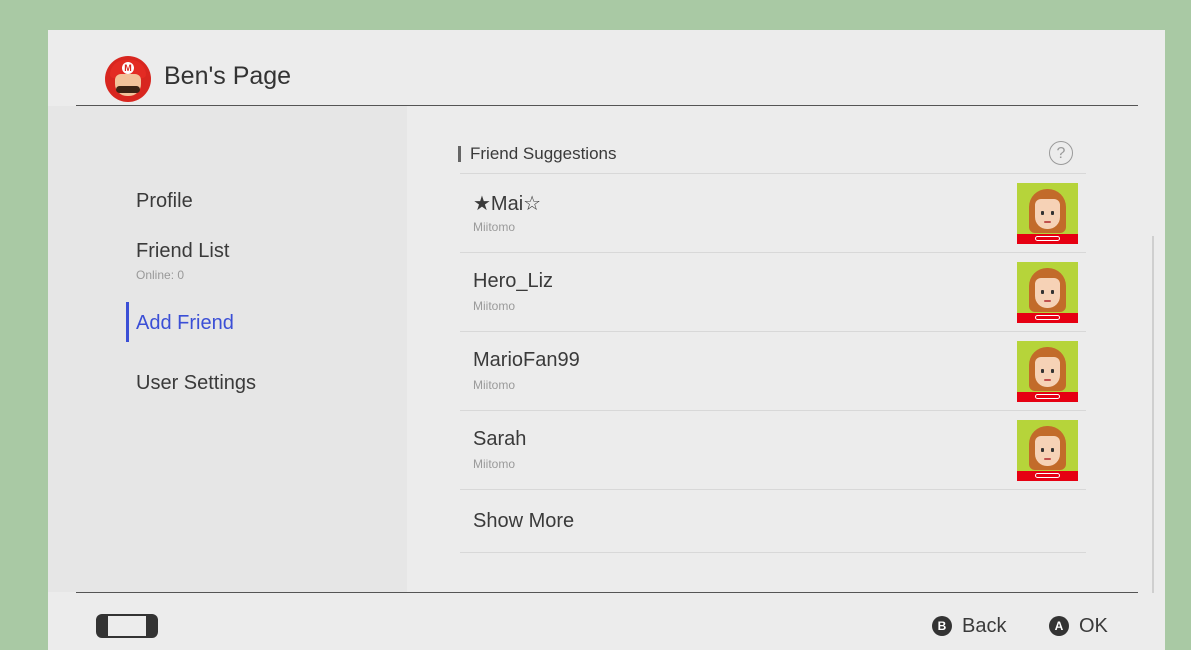 This screenshot has width=1191, height=650. I want to click on sidebar-item-add-friend: Add Friend, so click(185, 323).